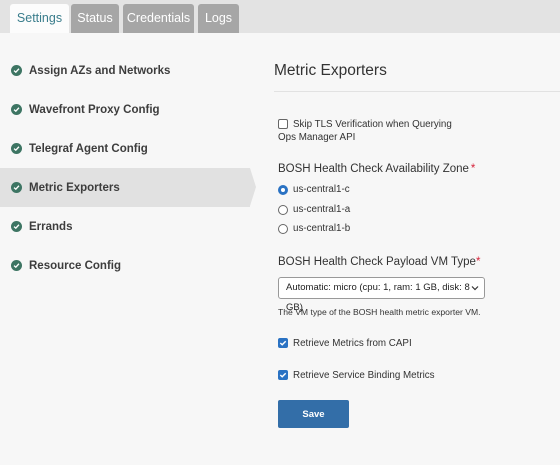 This screenshot has width=560, height=465. What do you see at coordinates (75, 265) in the screenshot?
I see `sidebar-item-label: Resource Config` at bounding box center [75, 265].